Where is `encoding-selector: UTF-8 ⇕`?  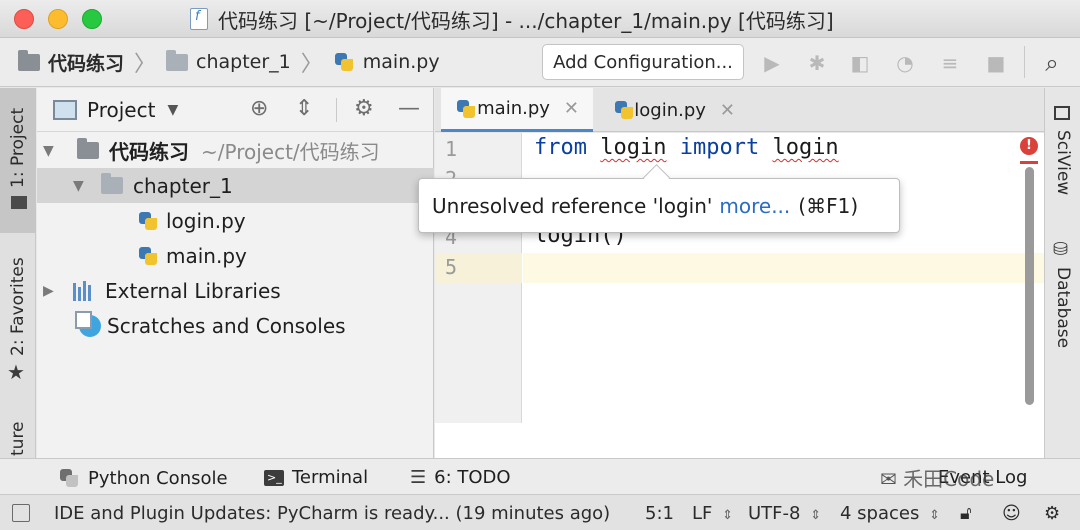
encoding-selector: UTF-8 ⇕ is located at coordinates (784, 513).